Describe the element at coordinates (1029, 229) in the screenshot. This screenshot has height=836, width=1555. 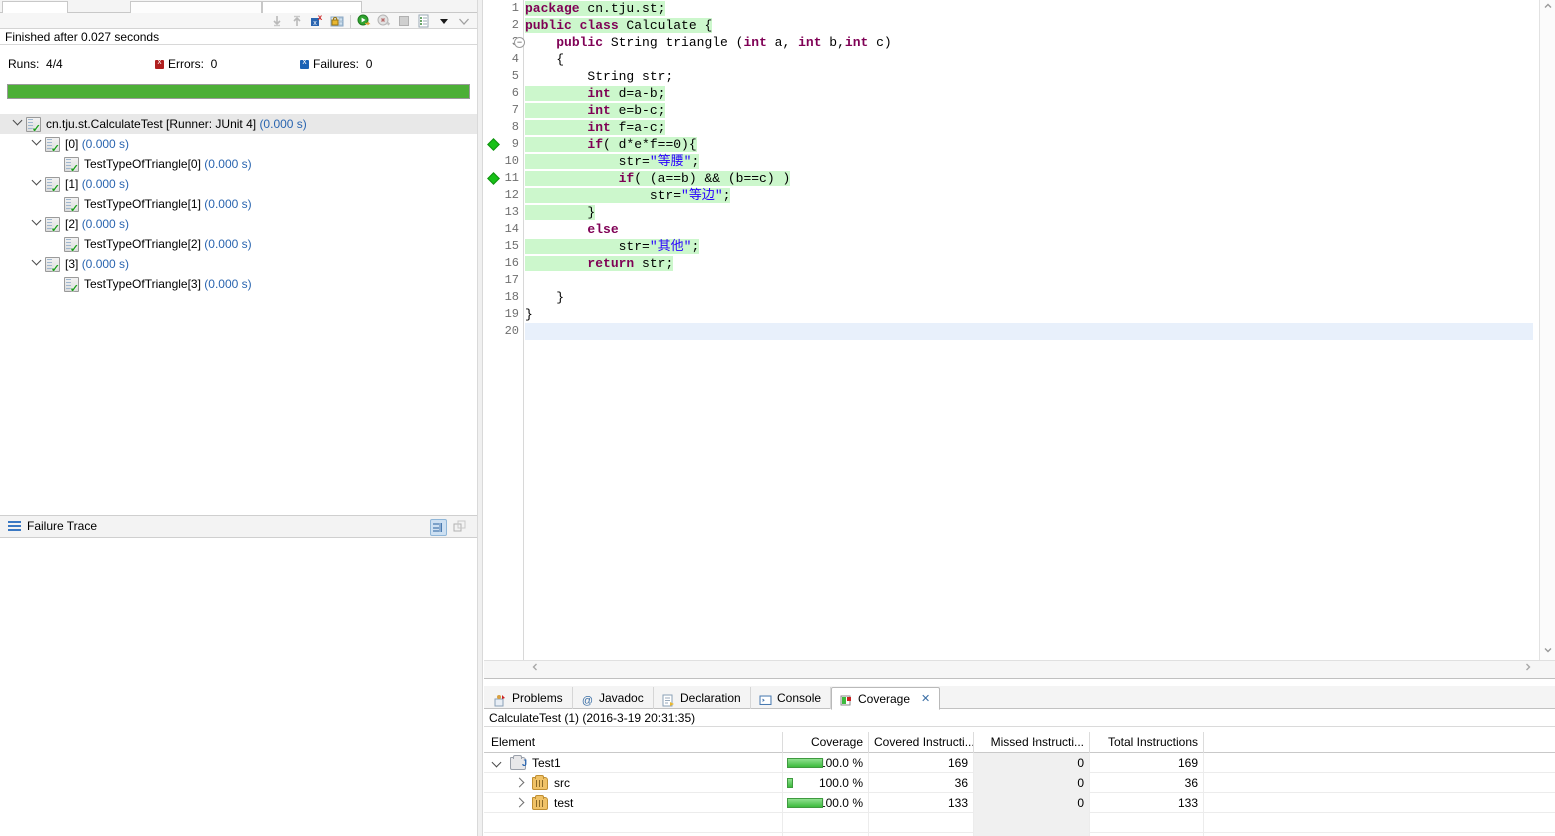
I see `code-line: else` at that location.